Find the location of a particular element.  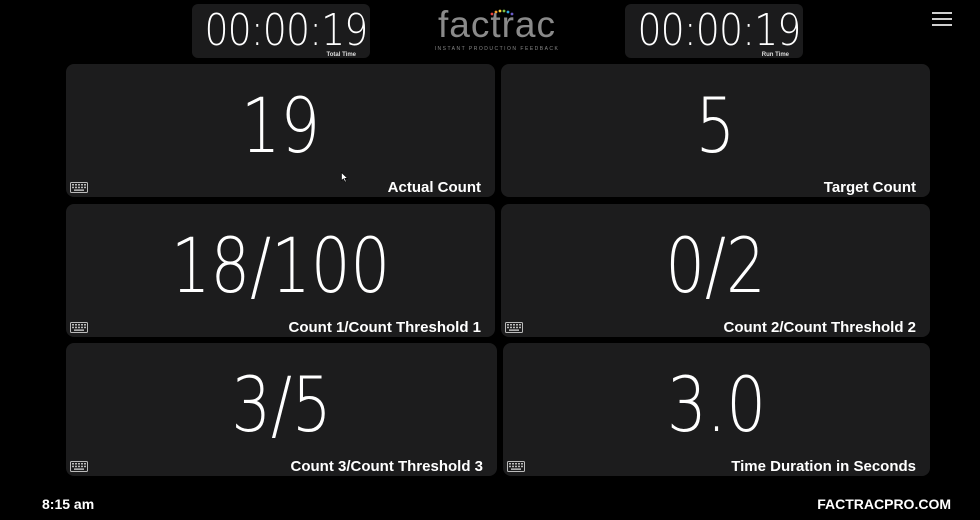

run-time-caption: Run Time is located at coordinates (775, 55).